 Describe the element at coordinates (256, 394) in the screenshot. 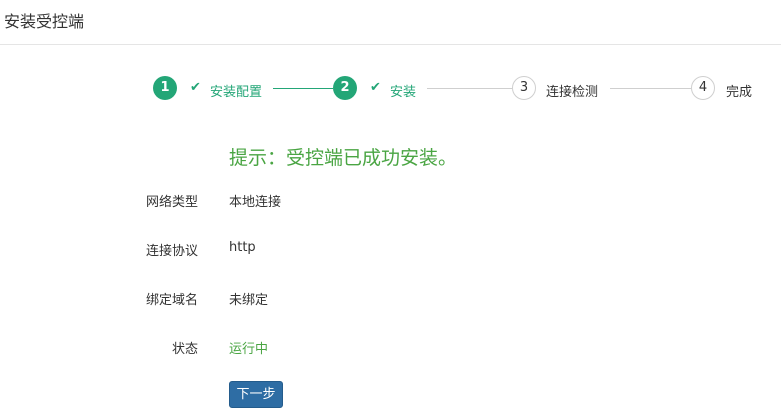

I see `next-step-button: 下一步` at that location.